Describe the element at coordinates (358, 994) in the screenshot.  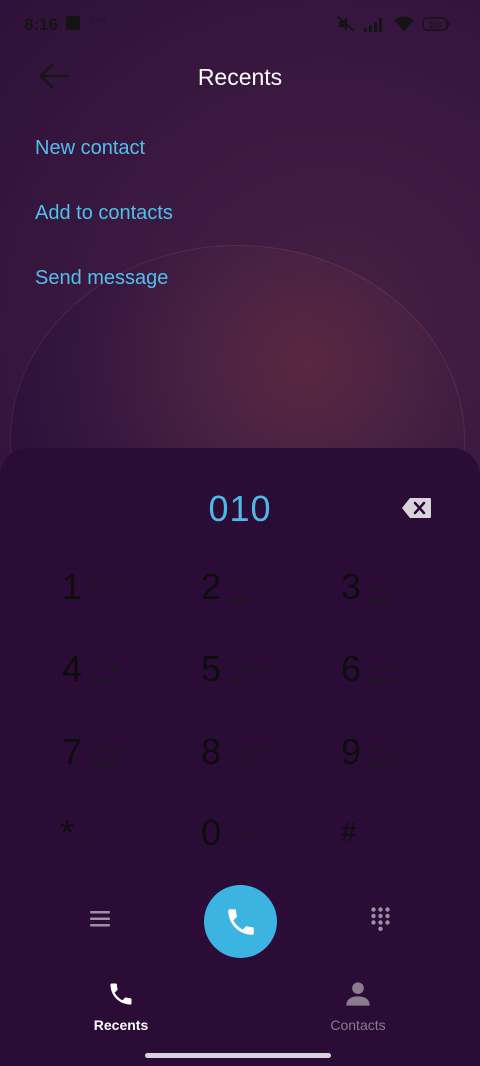
I see `person-icon` at that location.